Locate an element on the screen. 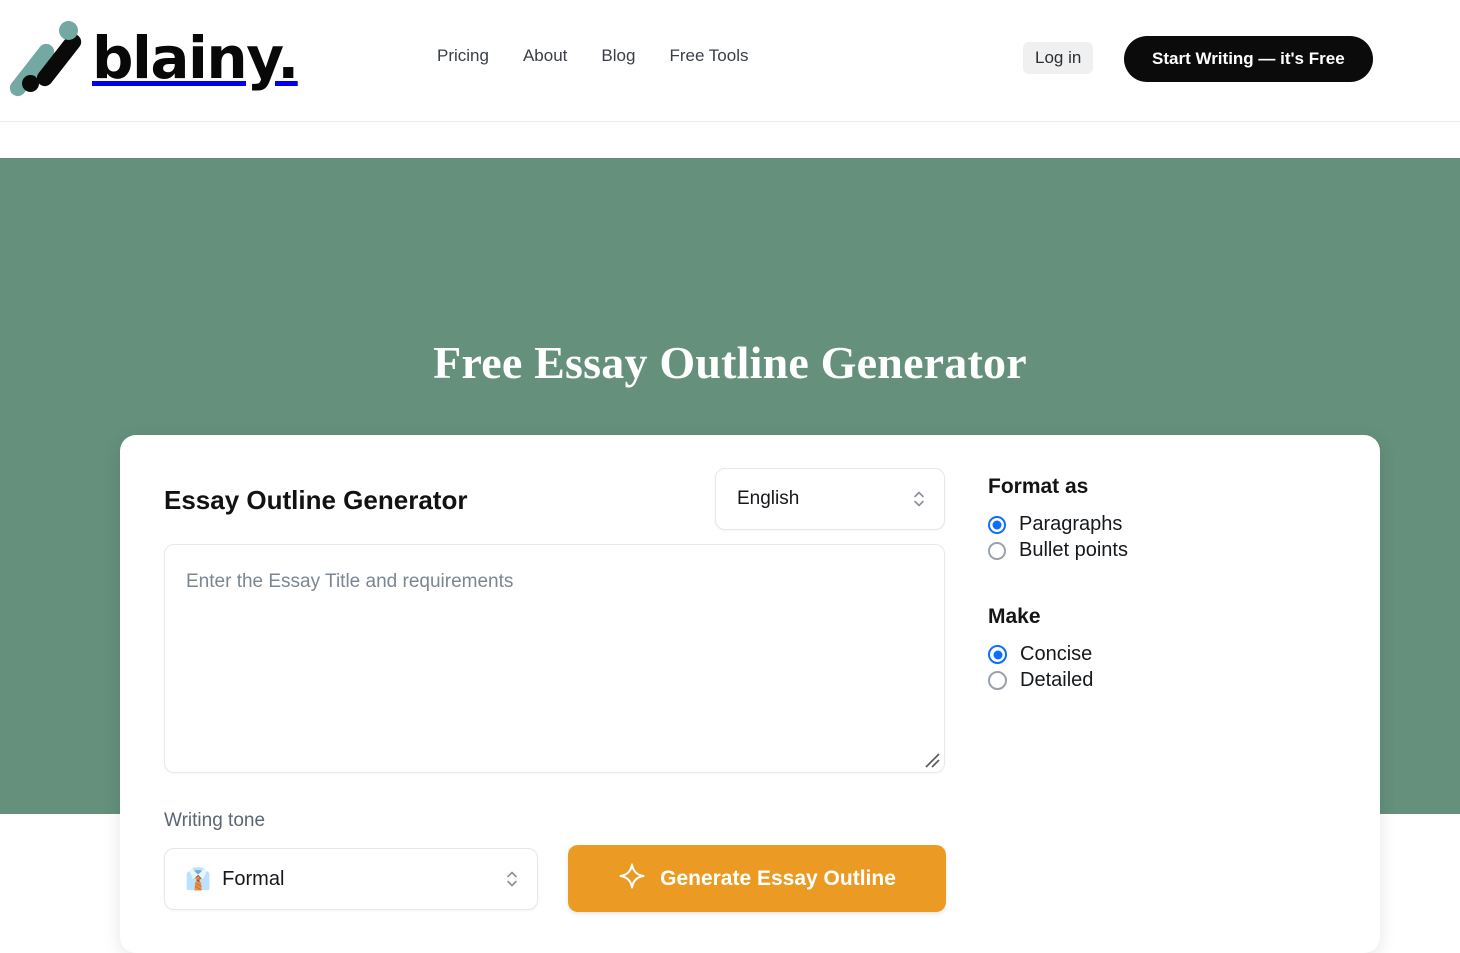 Image resolution: width=1460 pixels, height=953 pixels. radio-bullet-points-icon is located at coordinates (997, 550).